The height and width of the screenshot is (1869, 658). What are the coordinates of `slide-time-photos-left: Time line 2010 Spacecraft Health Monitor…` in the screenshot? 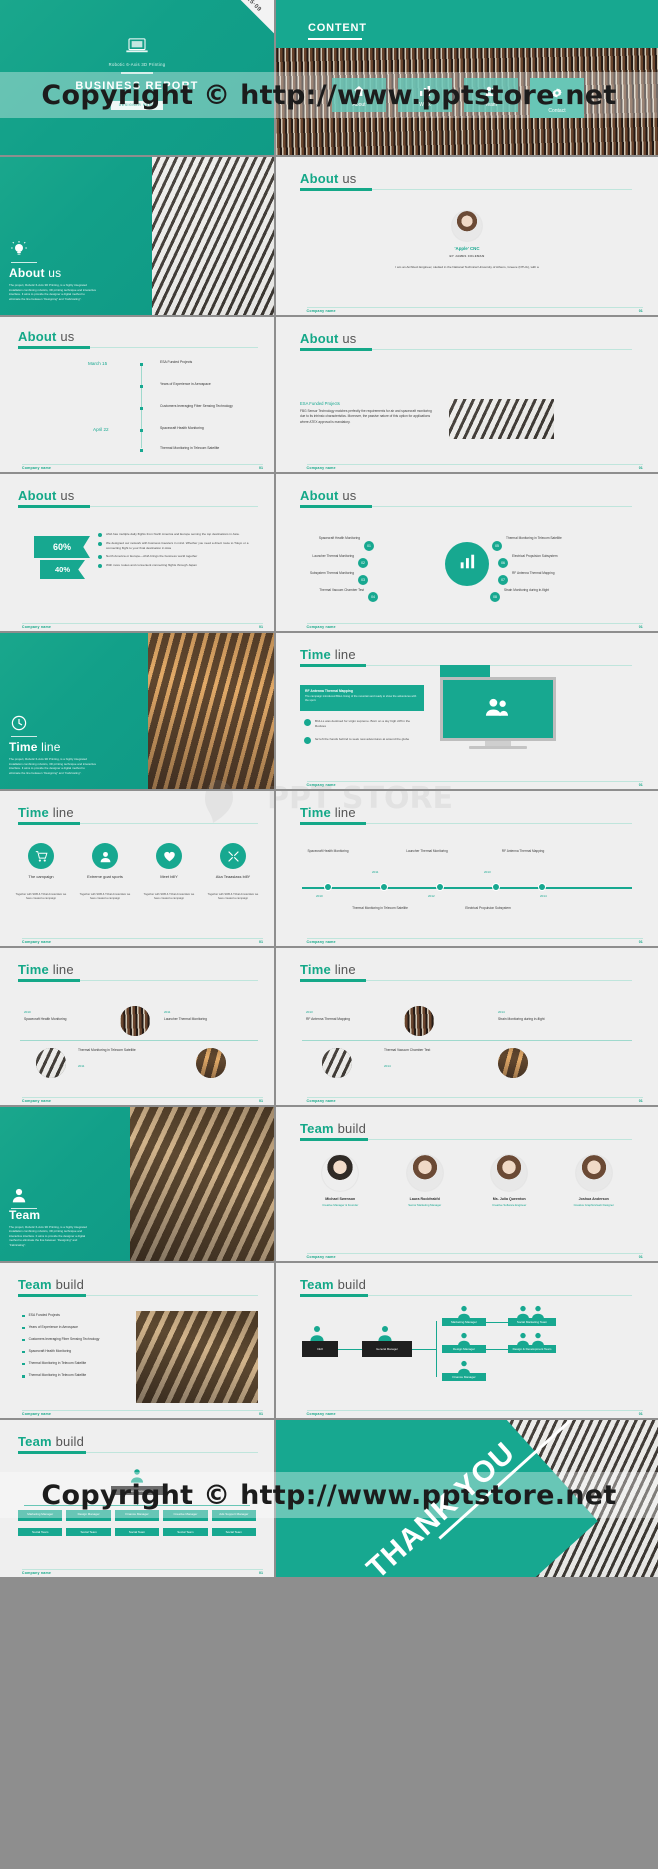 It's located at (137, 1026).